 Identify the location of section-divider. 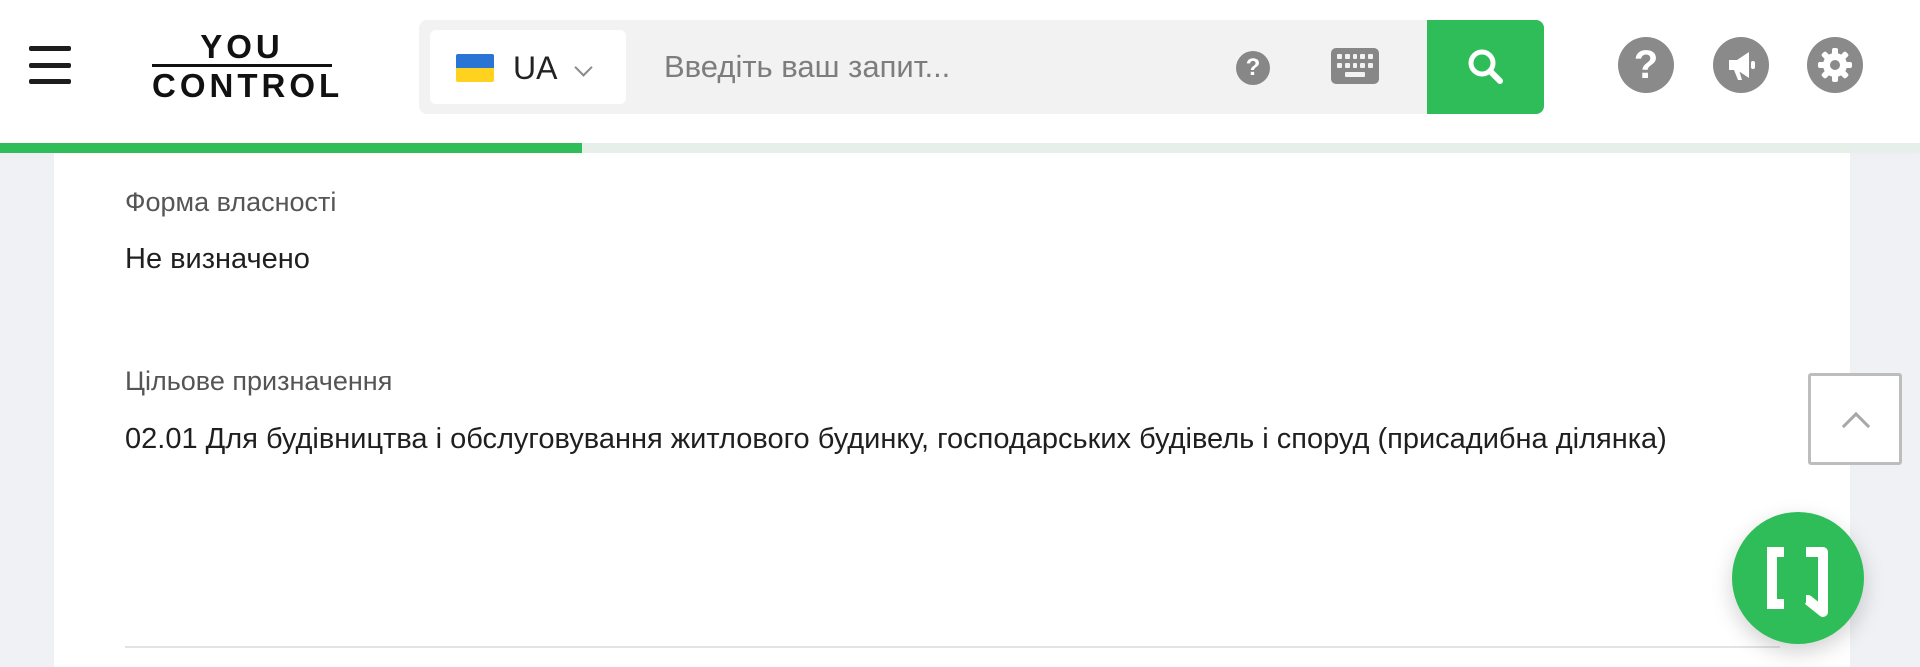
(952, 647).